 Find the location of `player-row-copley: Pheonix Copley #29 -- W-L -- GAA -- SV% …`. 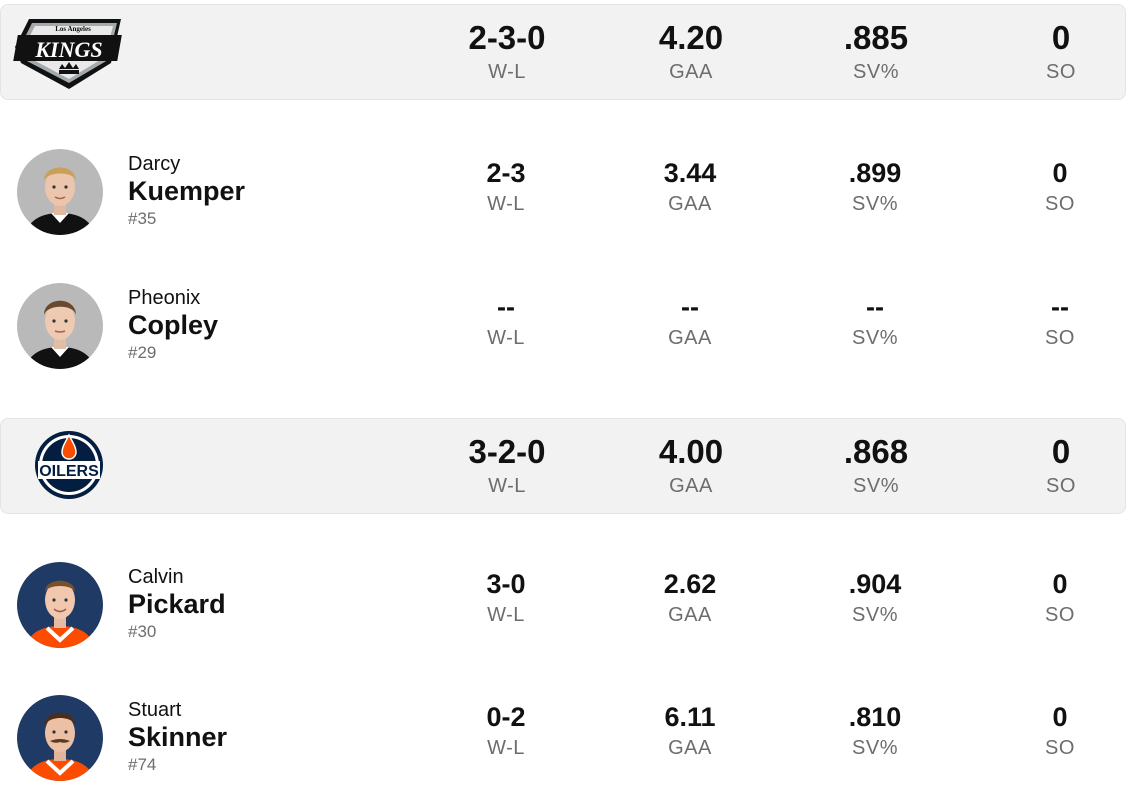

player-row-copley: Pheonix Copley #29 -- W-L -- GAA -- SV% … is located at coordinates (563, 325).